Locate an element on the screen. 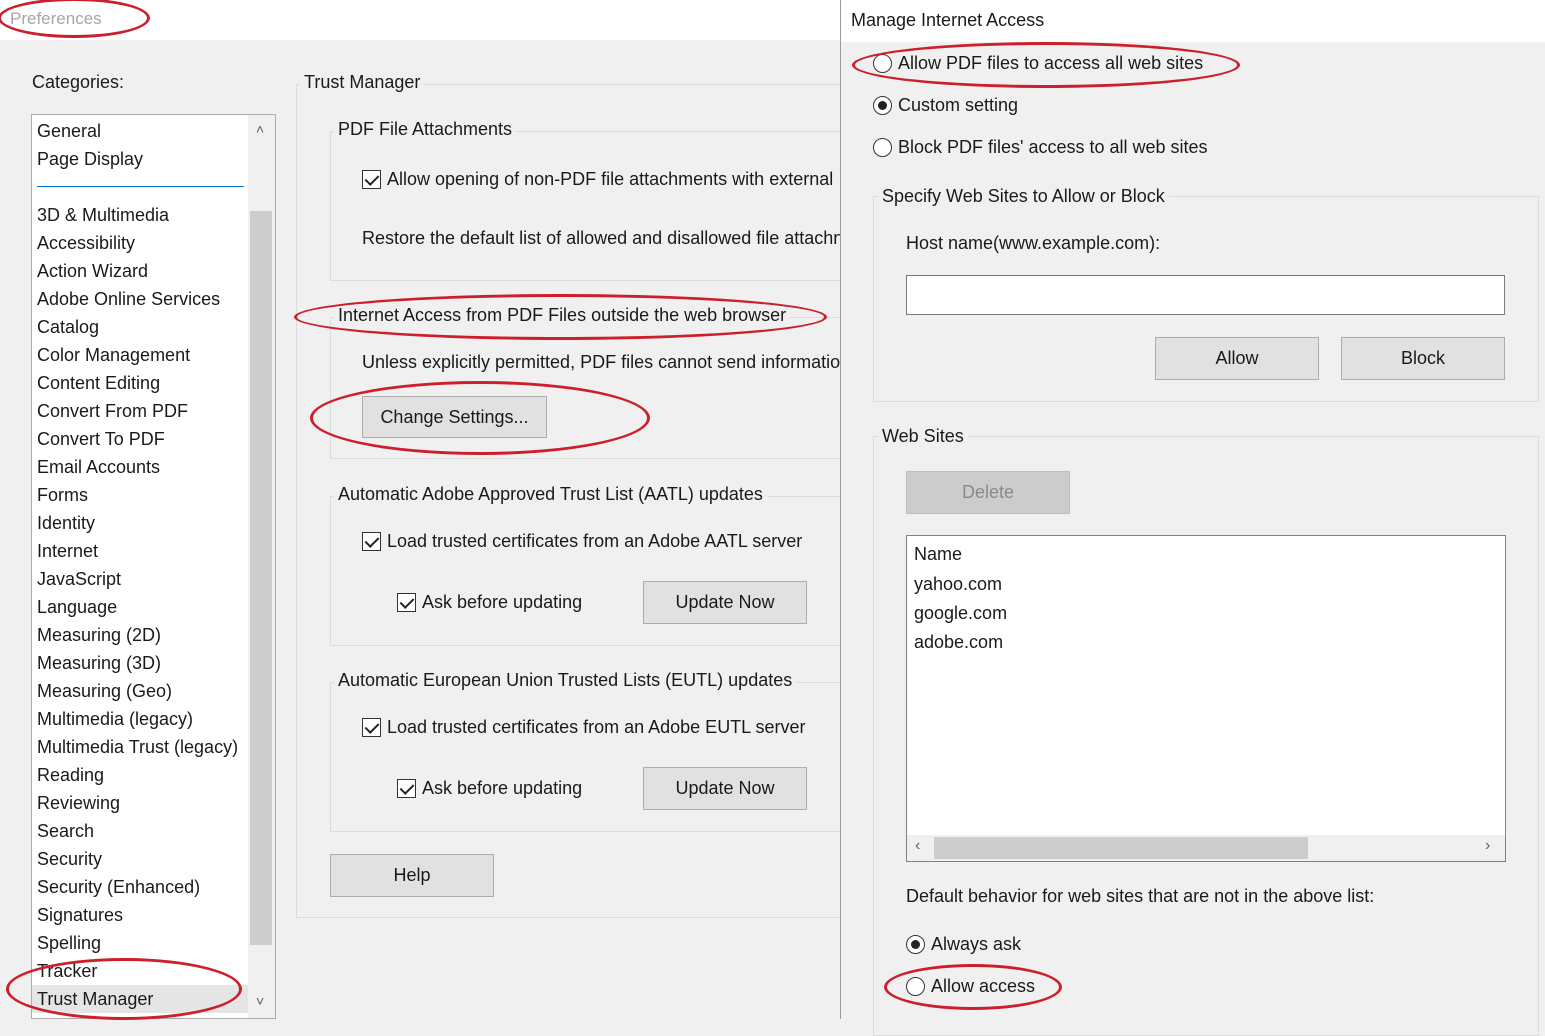  web-sites-legend: Web Sites is located at coordinates (923, 436).